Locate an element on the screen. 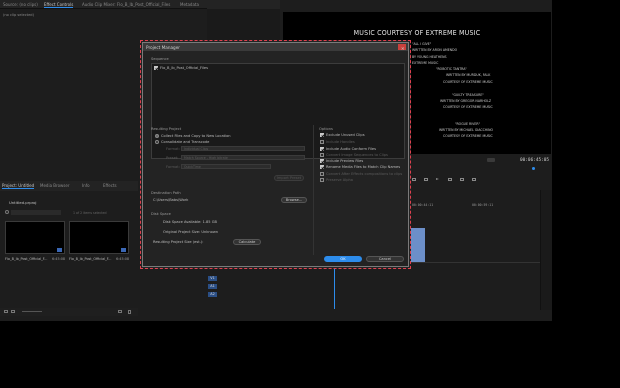  codec-dropdown: QuickTime is located at coordinates (226, 166).